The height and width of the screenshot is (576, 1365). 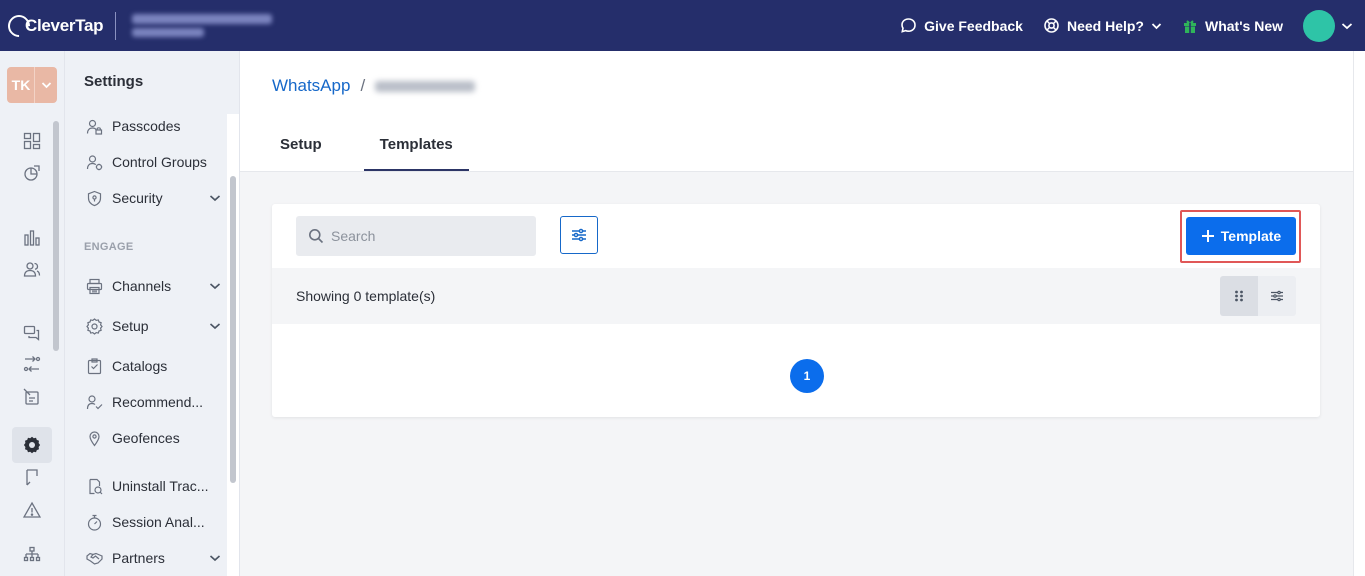 I want to click on control-groups-icon, so click(x=94, y=162).